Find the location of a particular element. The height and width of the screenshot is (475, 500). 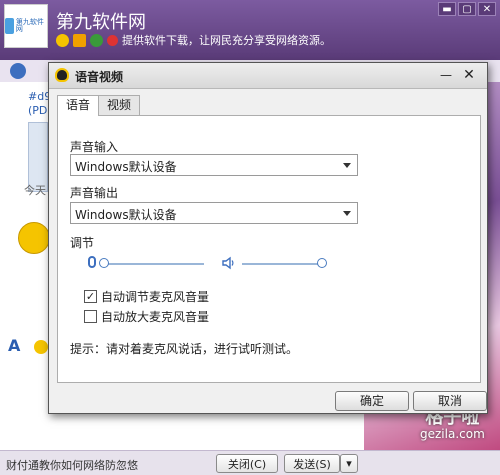

maximize-icon: ▢ is located at coordinates (467, 9).